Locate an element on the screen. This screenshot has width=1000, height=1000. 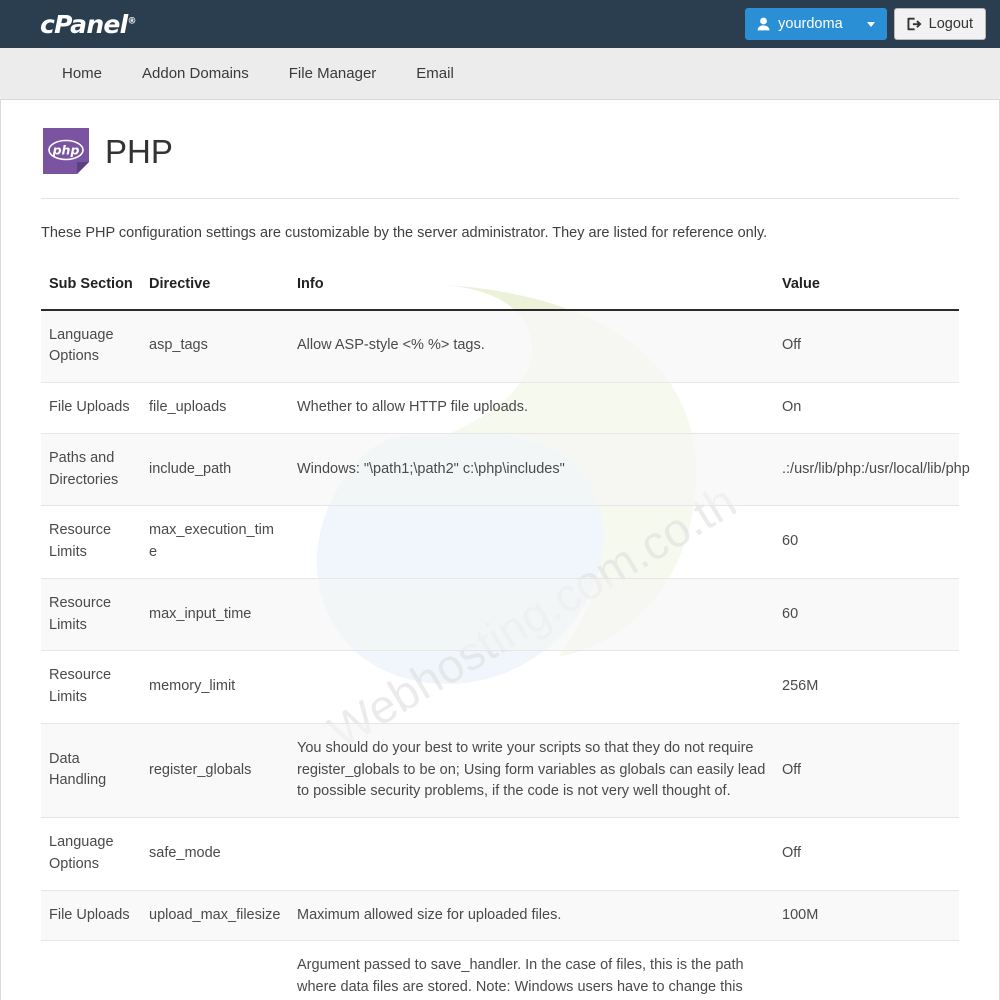
cell-directive: max_input_time is located at coordinates (215, 615).